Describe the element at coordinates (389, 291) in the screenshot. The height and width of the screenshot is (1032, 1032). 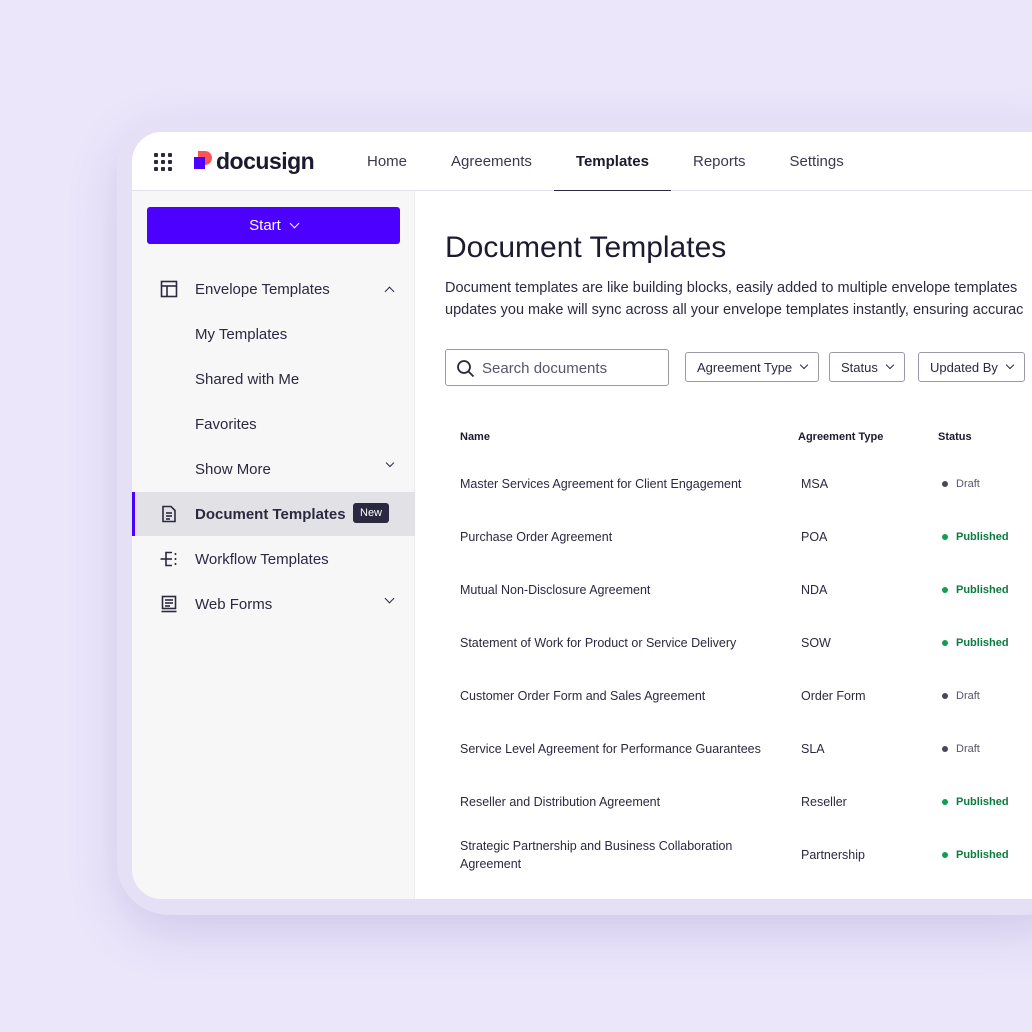
I see `chevron-up-icon` at that location.